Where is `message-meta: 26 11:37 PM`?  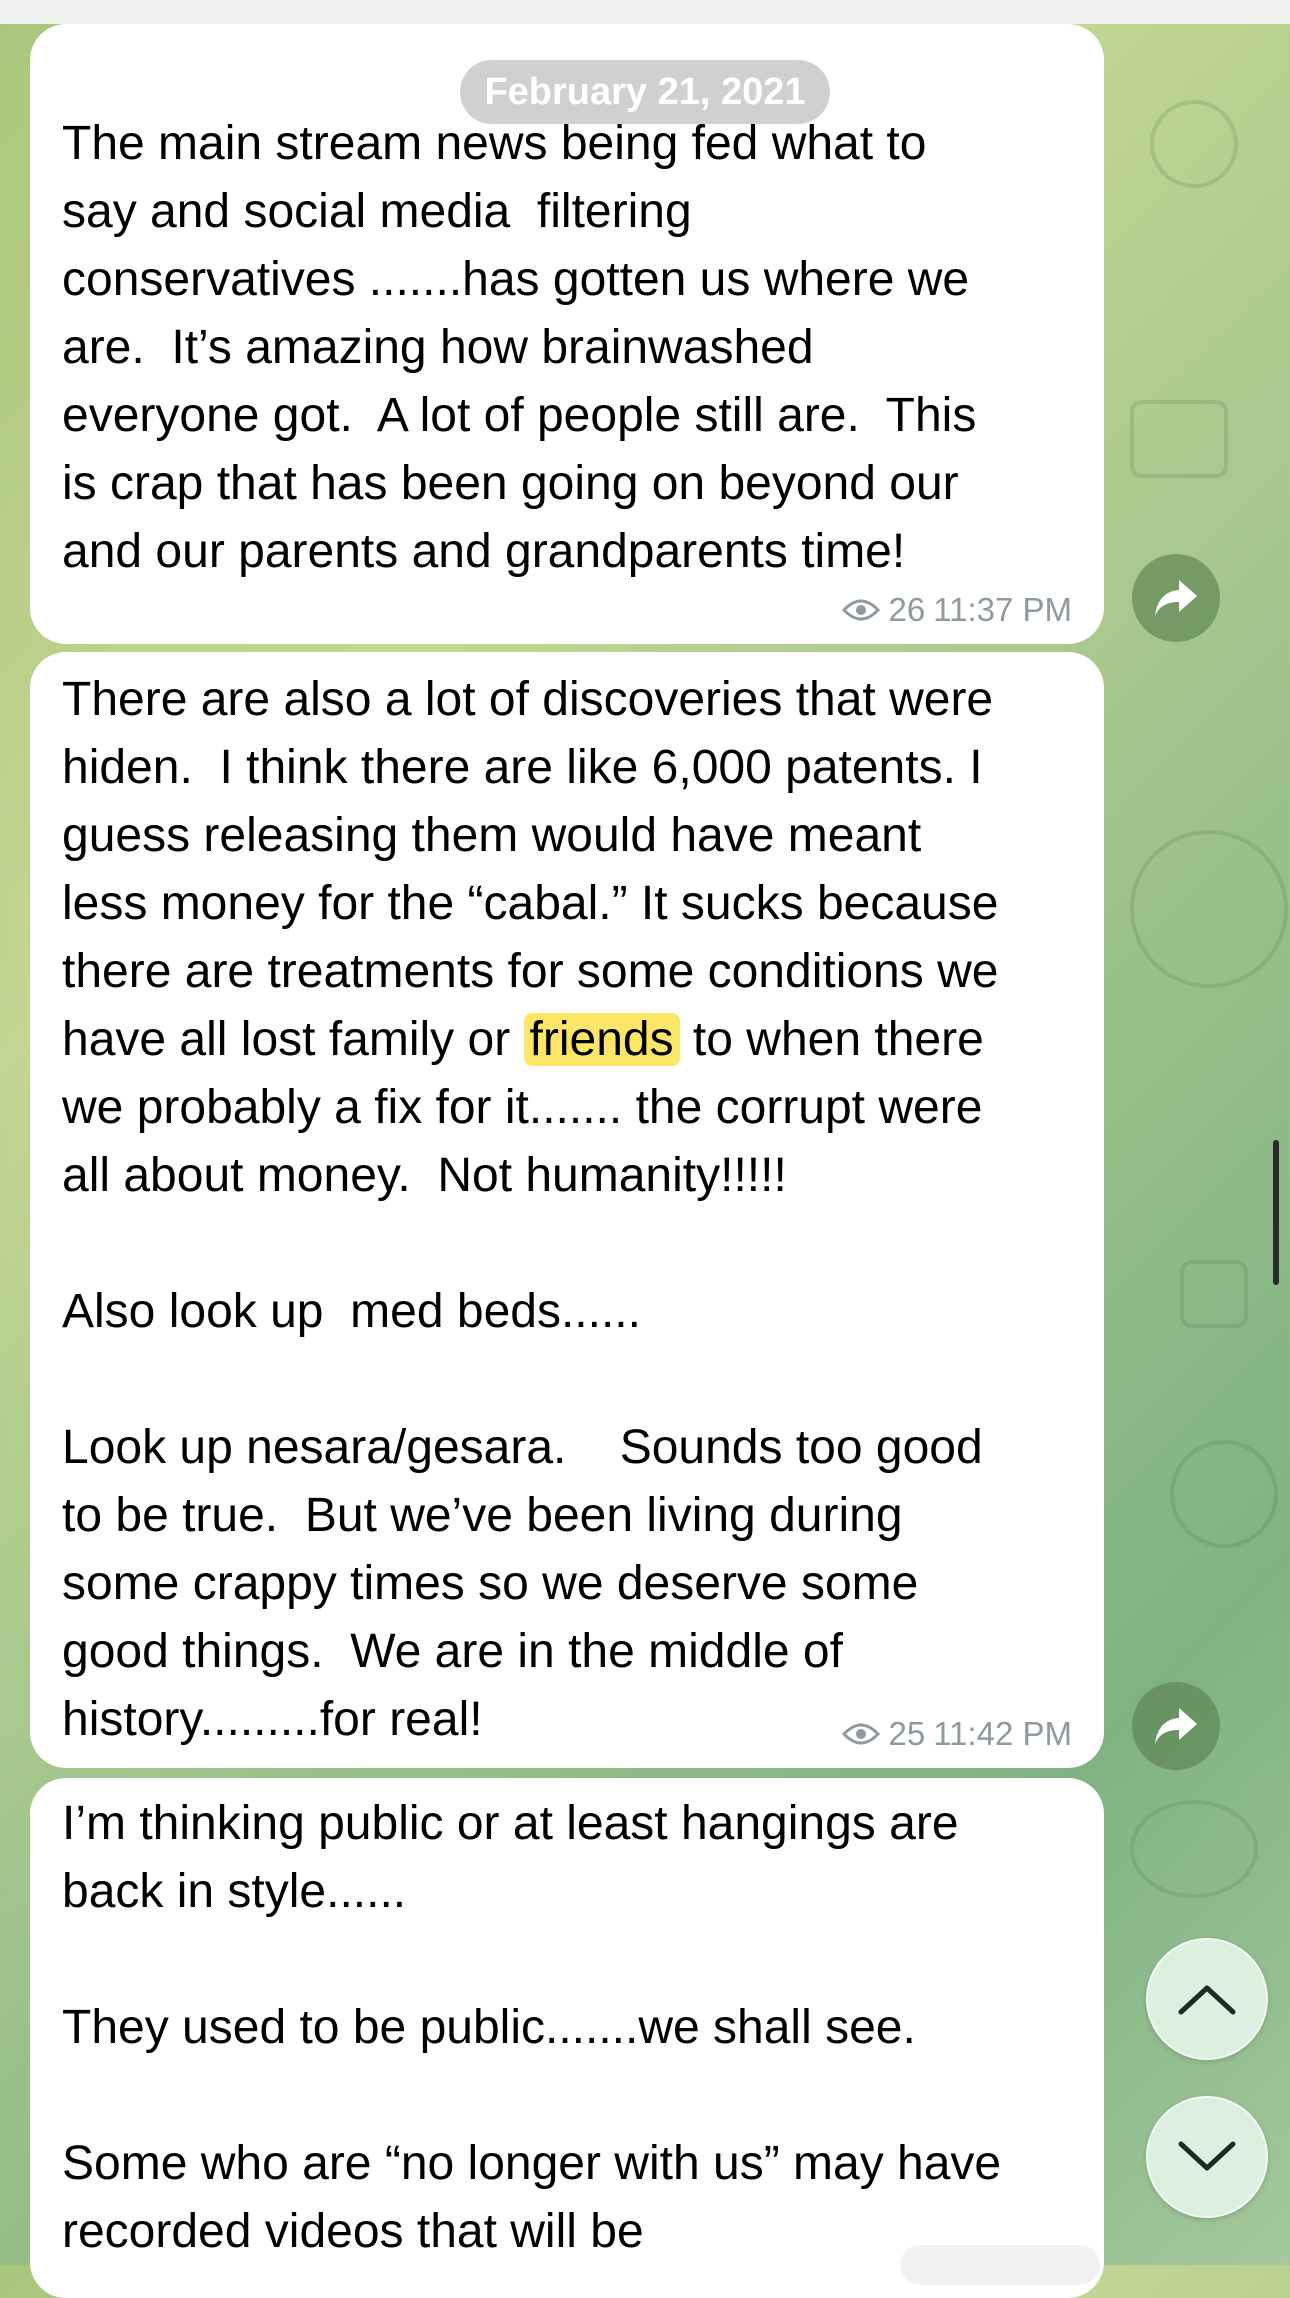
message-meta: 26 11:37 PM is located at coordinates (957, 610).